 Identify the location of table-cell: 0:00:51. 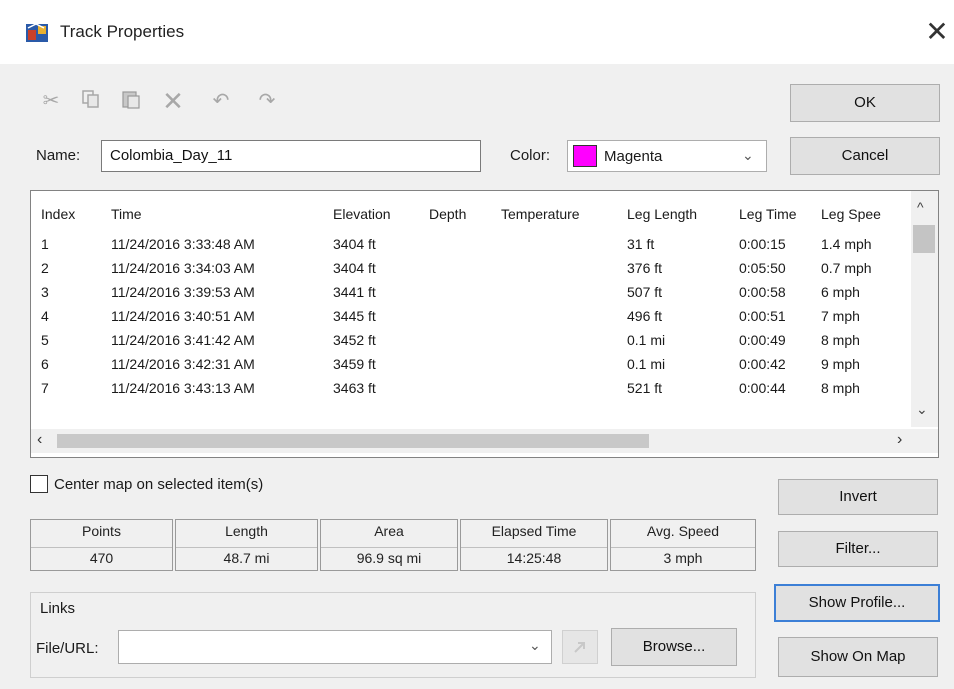
(762, 316).